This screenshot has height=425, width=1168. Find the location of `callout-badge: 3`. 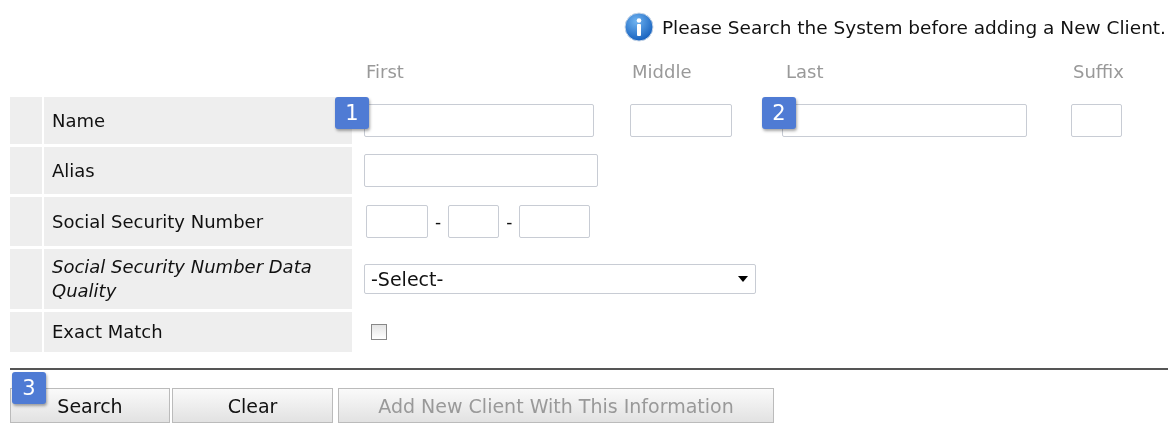

callout-badge: 3 is located at coordinates (29, 388).